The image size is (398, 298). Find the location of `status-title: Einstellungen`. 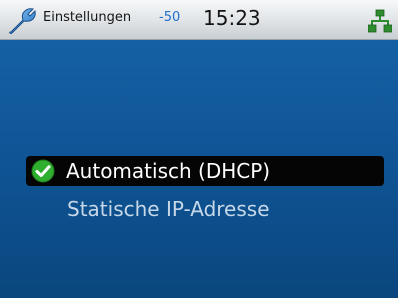

status-title: Einstellungen is located at coordinates (87, 17).